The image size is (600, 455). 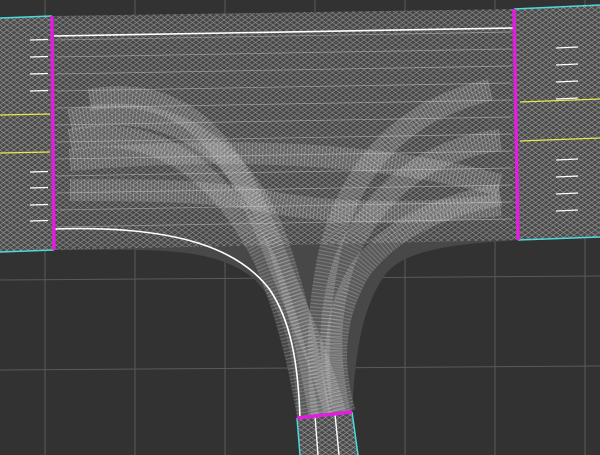 What do you see at coordinates (27, 134) in the screenshot?
I see `road-west` at bounding box center [27, 134].